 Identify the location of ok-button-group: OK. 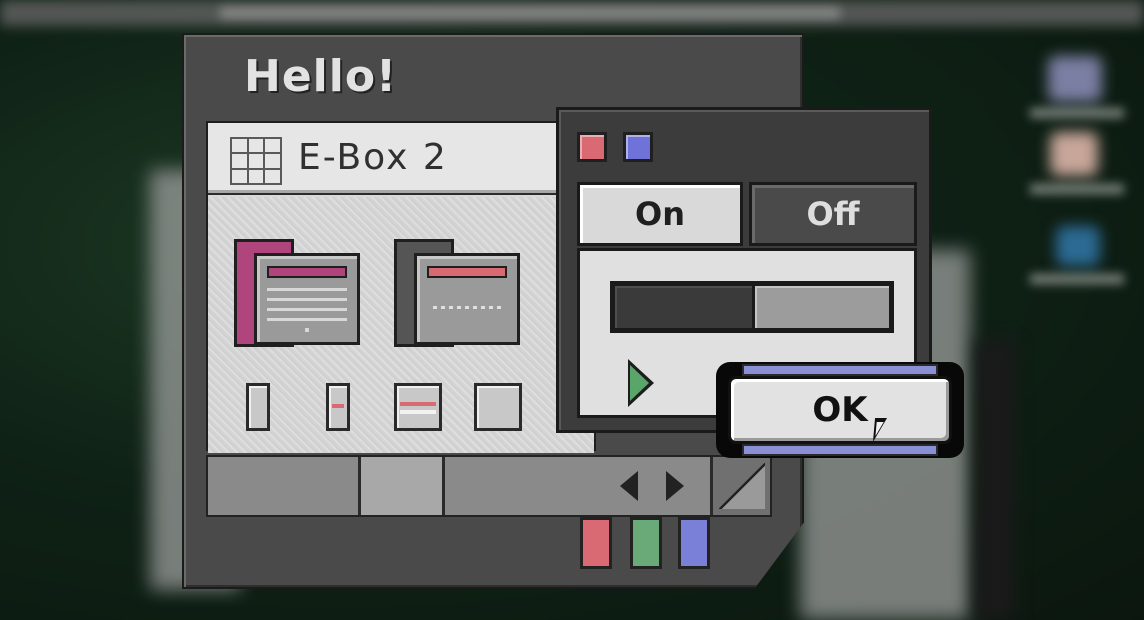
(840, 410).